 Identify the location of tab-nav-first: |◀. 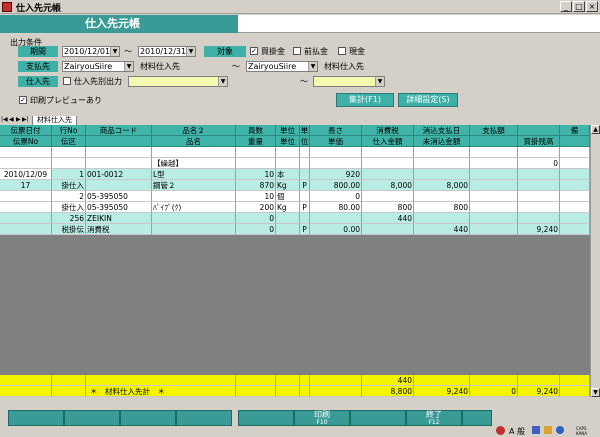
(4, 119).